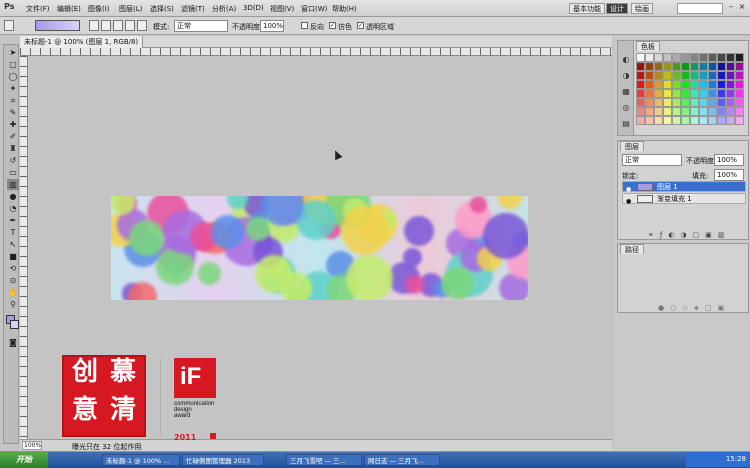 This screenshot has height=468, width=750. What do you see at coordinates (13, 232) in the screenshot?
I see `type-tool-icon: T` at bounding box center [13, 232].